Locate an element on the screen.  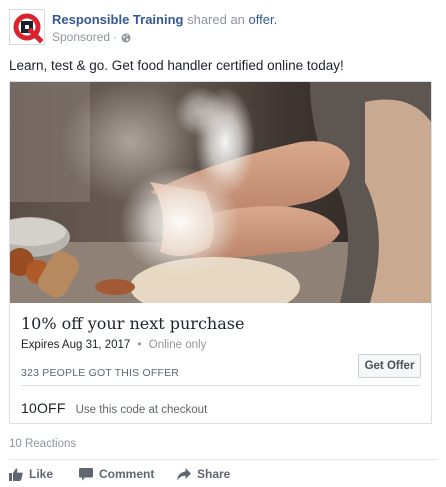
card-divider is located at coordinates (221, 385).